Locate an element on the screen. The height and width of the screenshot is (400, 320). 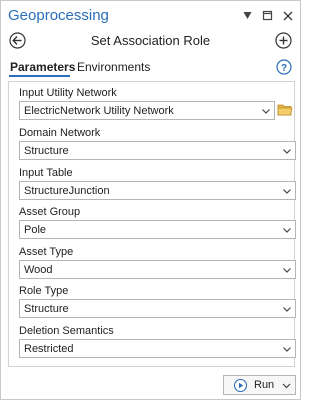
play-icon is located at coordinates (240, 385).